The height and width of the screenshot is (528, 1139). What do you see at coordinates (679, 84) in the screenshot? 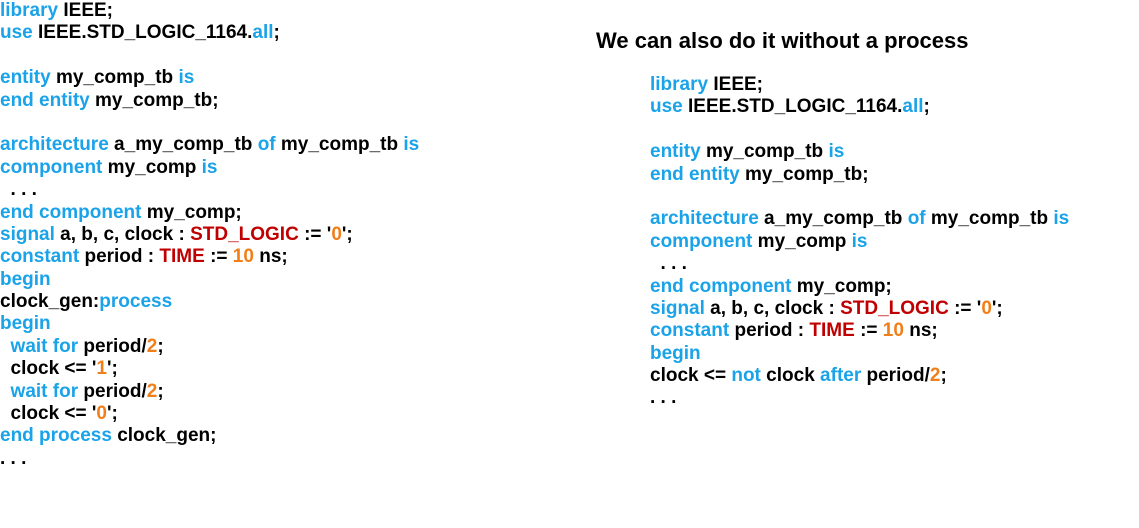
I see `code-token: library` at bounding box center [679, 84].